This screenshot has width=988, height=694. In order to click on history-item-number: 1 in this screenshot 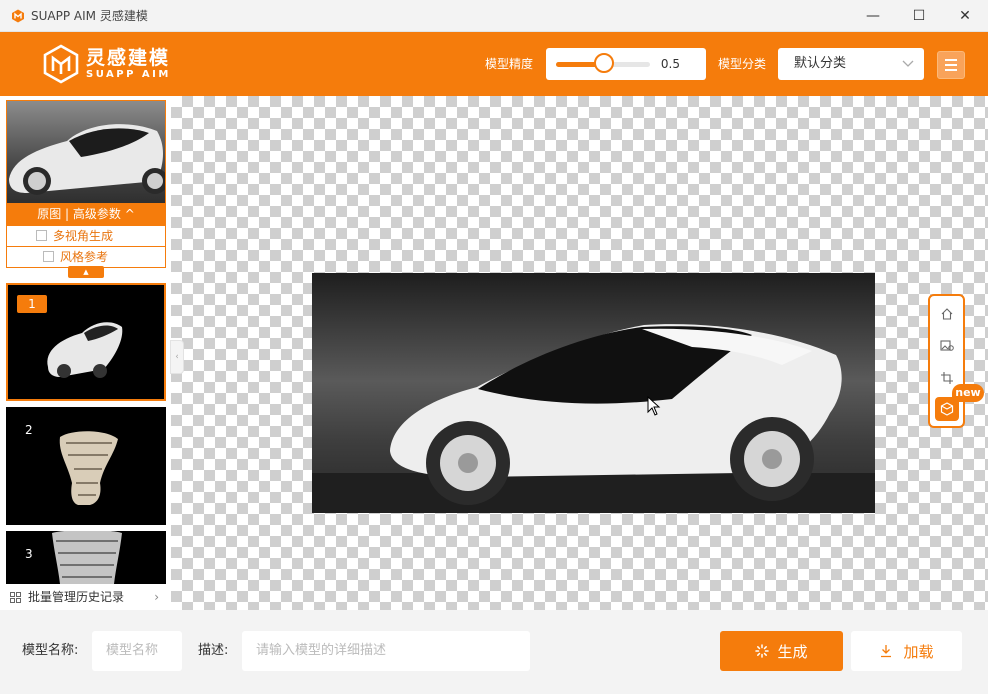, I will do `click(32, 304)`.